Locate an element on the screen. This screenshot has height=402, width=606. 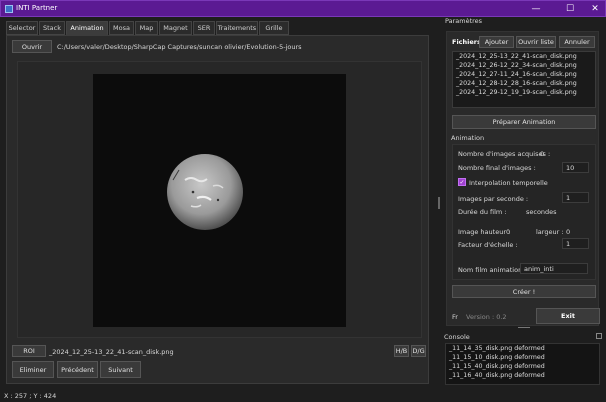
tab-ser: SER is located at coordinates (204, 28).